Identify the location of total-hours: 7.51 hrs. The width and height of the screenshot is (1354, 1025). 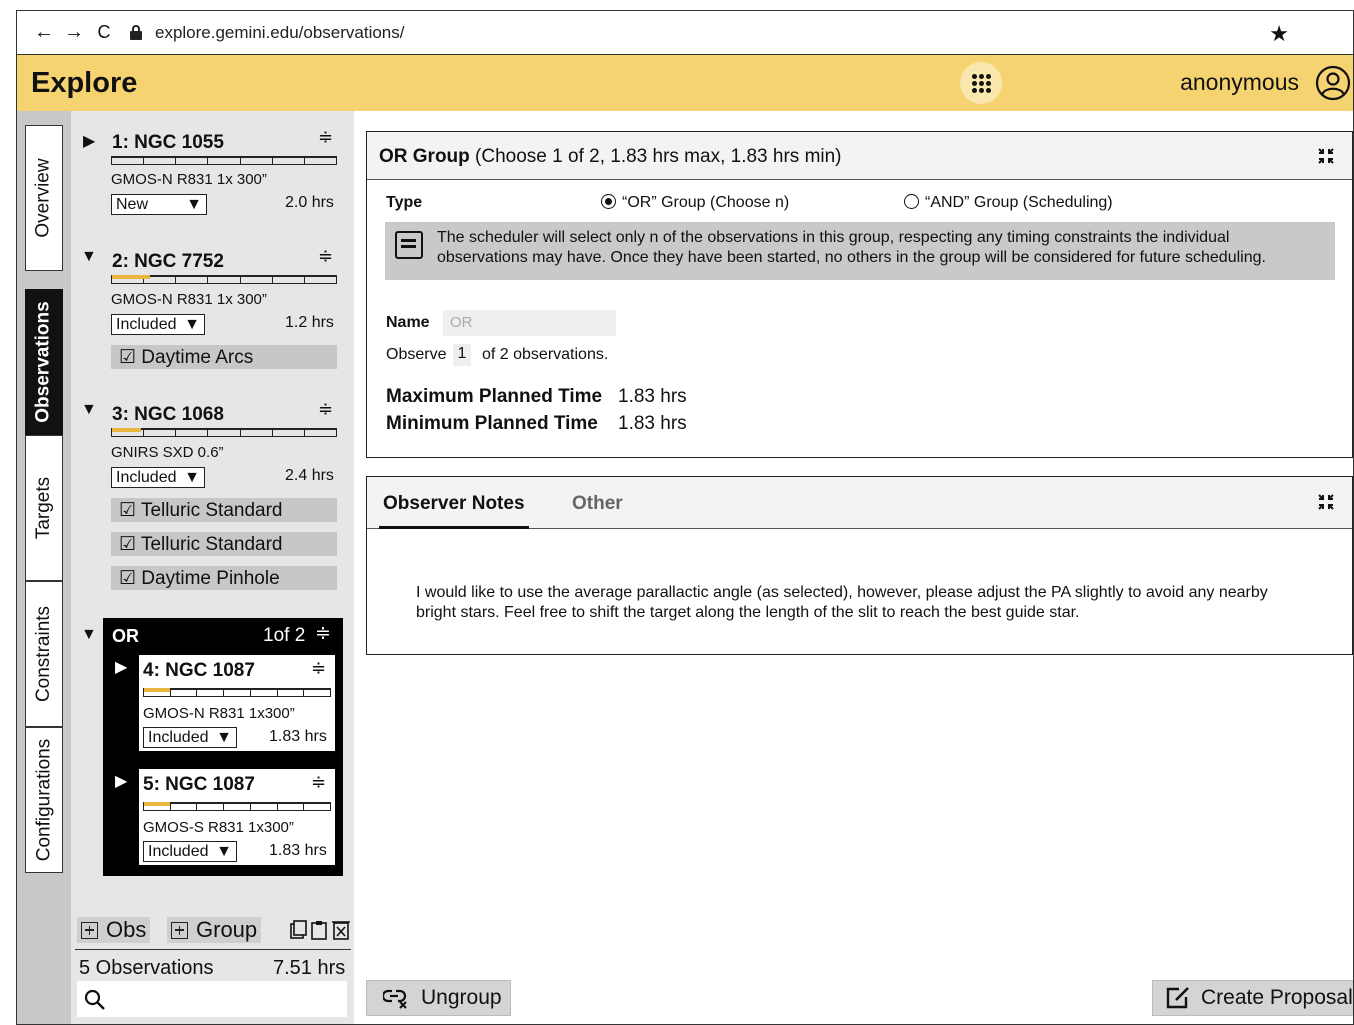
(309, 968).